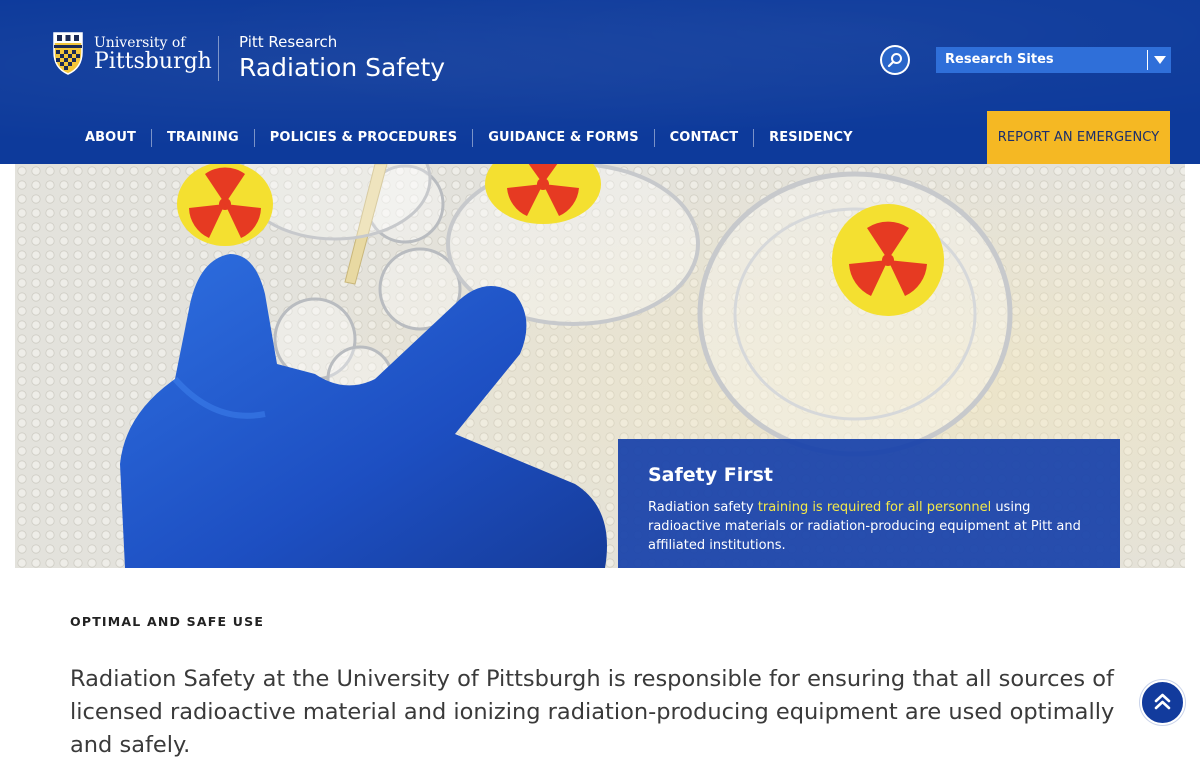  Describe the element at coordinates (703, 507) in the screenshot. I see `card-text-before: Radiation safety` at that location.